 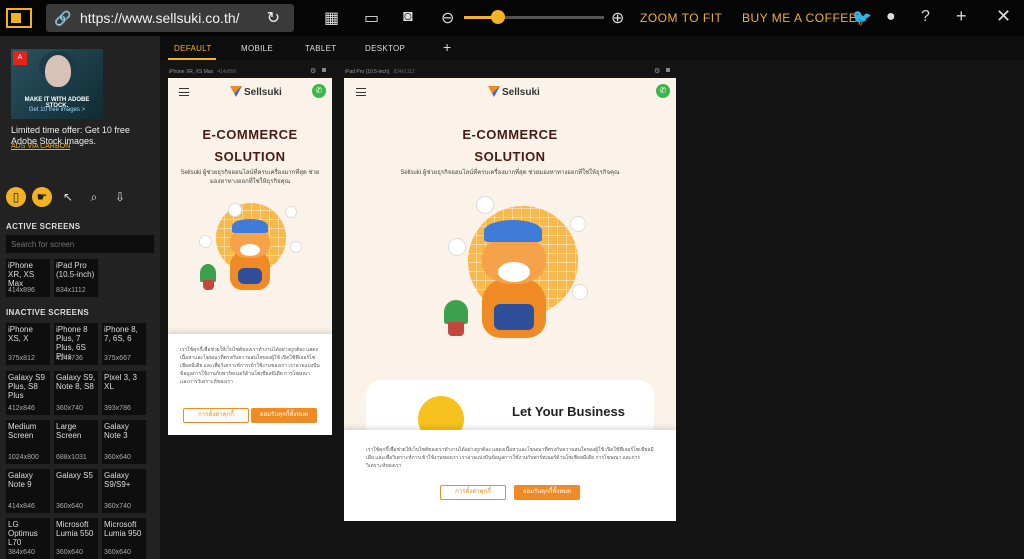 I want to click on ad-image-line2: Get 10 free images >, so click(x=57, y=110).